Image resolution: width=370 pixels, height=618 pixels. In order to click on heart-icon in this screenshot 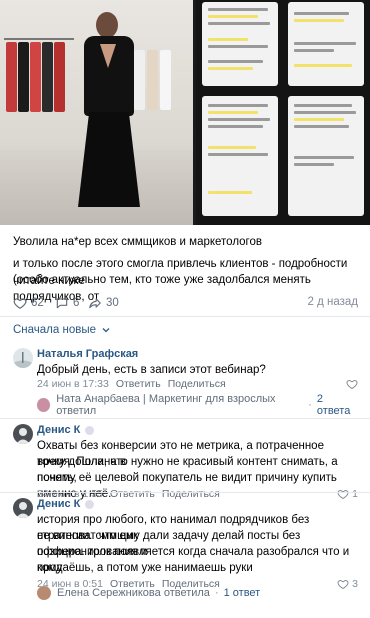, I will do `click(20, 303)`.